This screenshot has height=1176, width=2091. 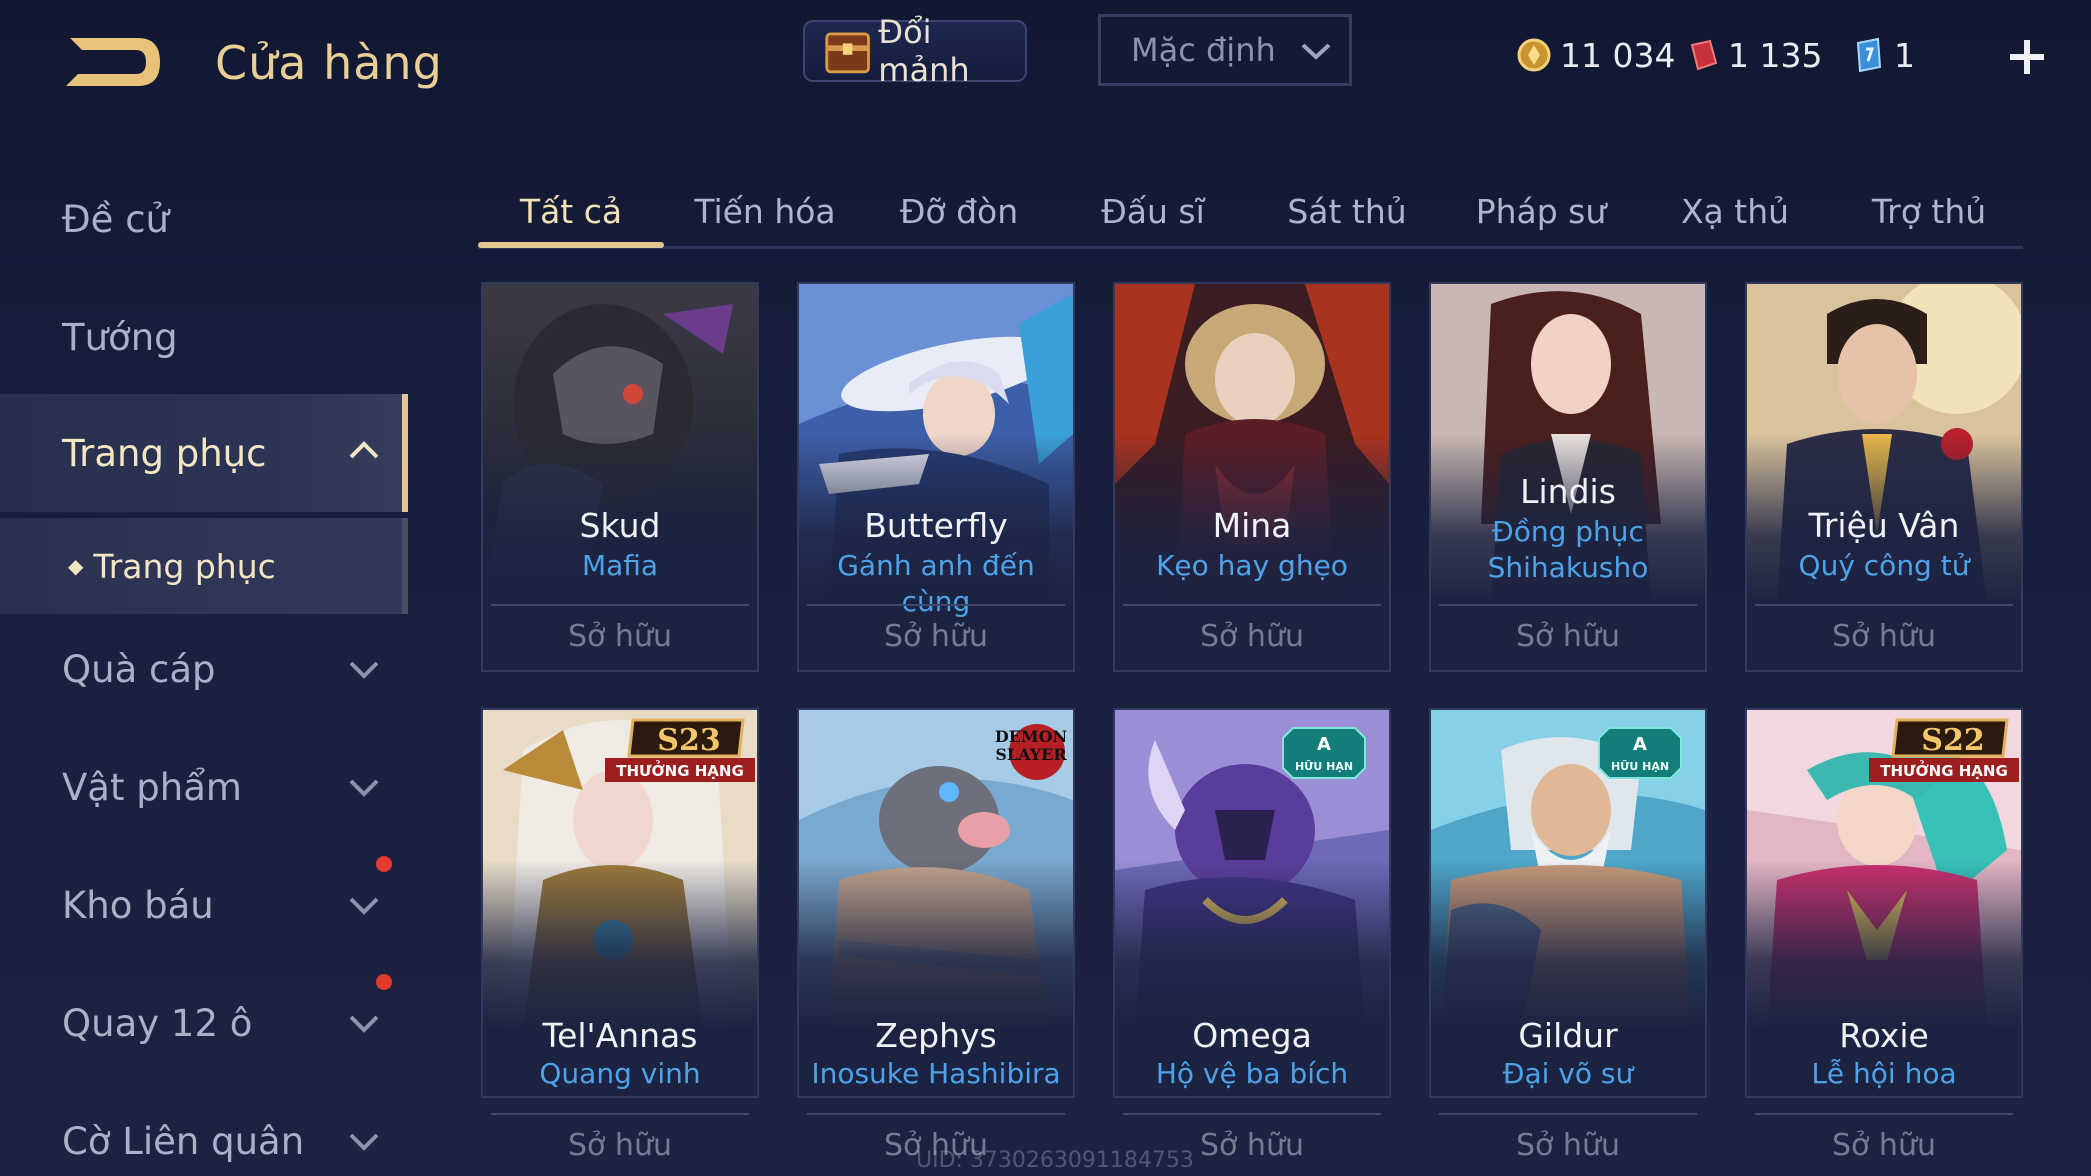 I want to click on voucher-amount: 1 135, so click(x=1775, y=55).